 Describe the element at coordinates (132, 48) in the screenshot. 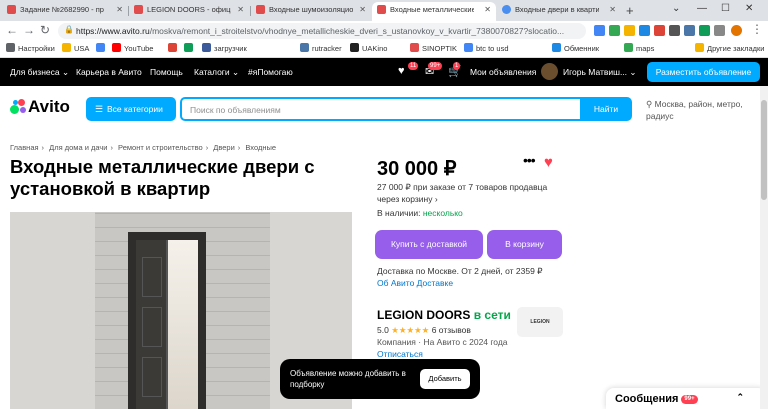

I see `bookmark-item: YouTube` at that location.